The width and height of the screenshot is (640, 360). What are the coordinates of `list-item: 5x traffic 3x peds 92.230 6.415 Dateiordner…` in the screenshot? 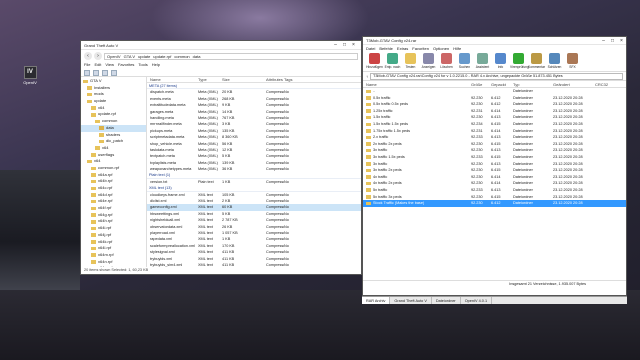 It's located at (494, 197).